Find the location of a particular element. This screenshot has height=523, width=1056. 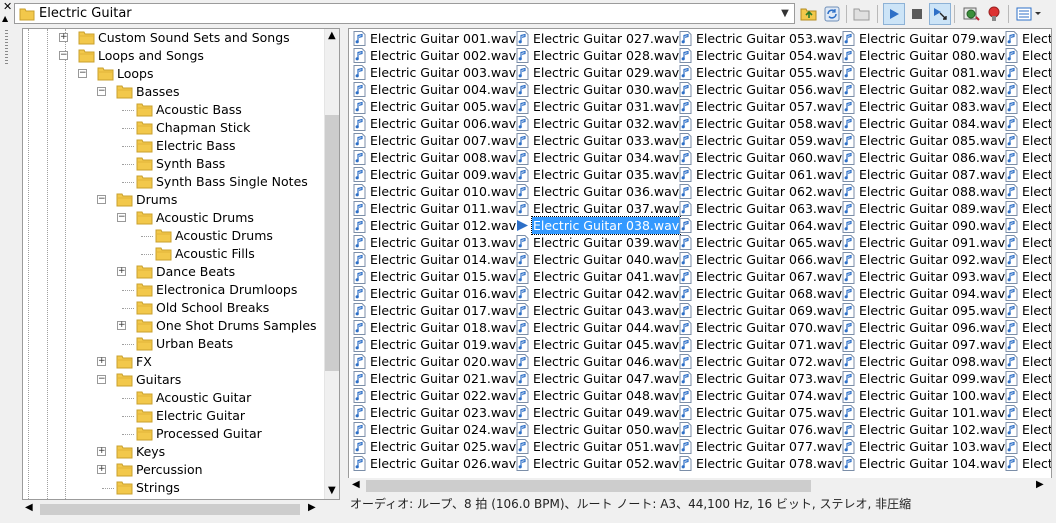

file-name: Electric Guitar 103.wav is located at coordinates (932, 446).